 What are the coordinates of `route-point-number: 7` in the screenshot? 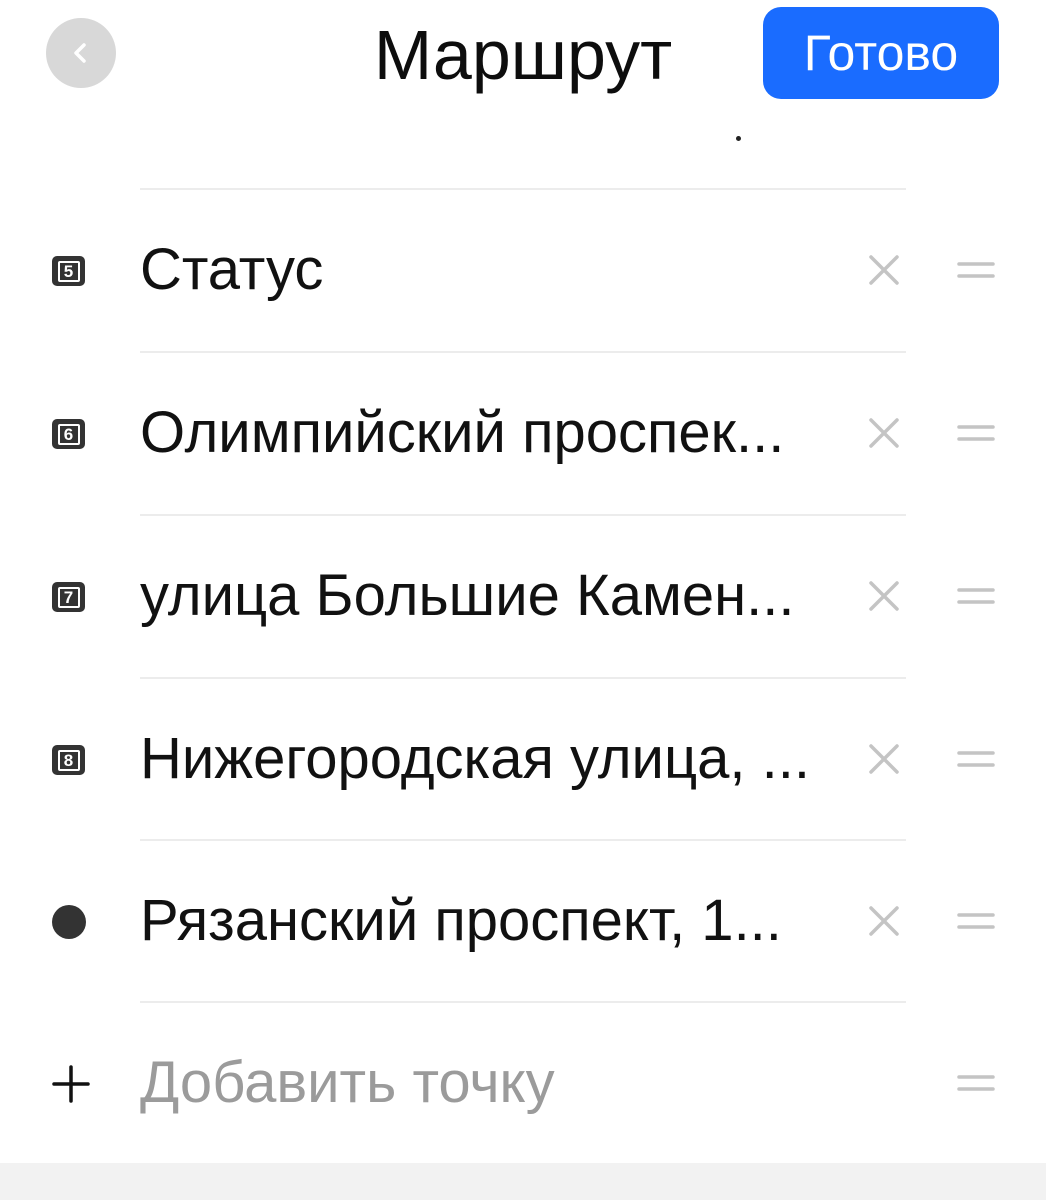 It's located at (68, 597).